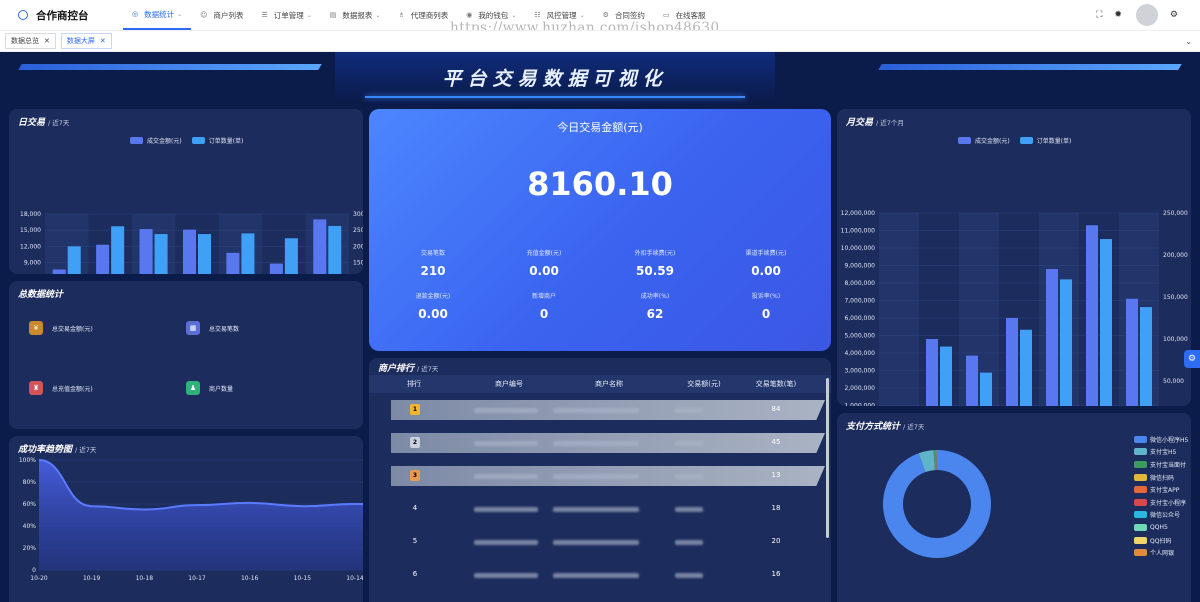 The width and height of the screenshot is (1200, 602). What do you see at coordinates (1192, 359) in the screenshot?
I see `settings-float-button: ⚙` at bounding box center [1192, 359].